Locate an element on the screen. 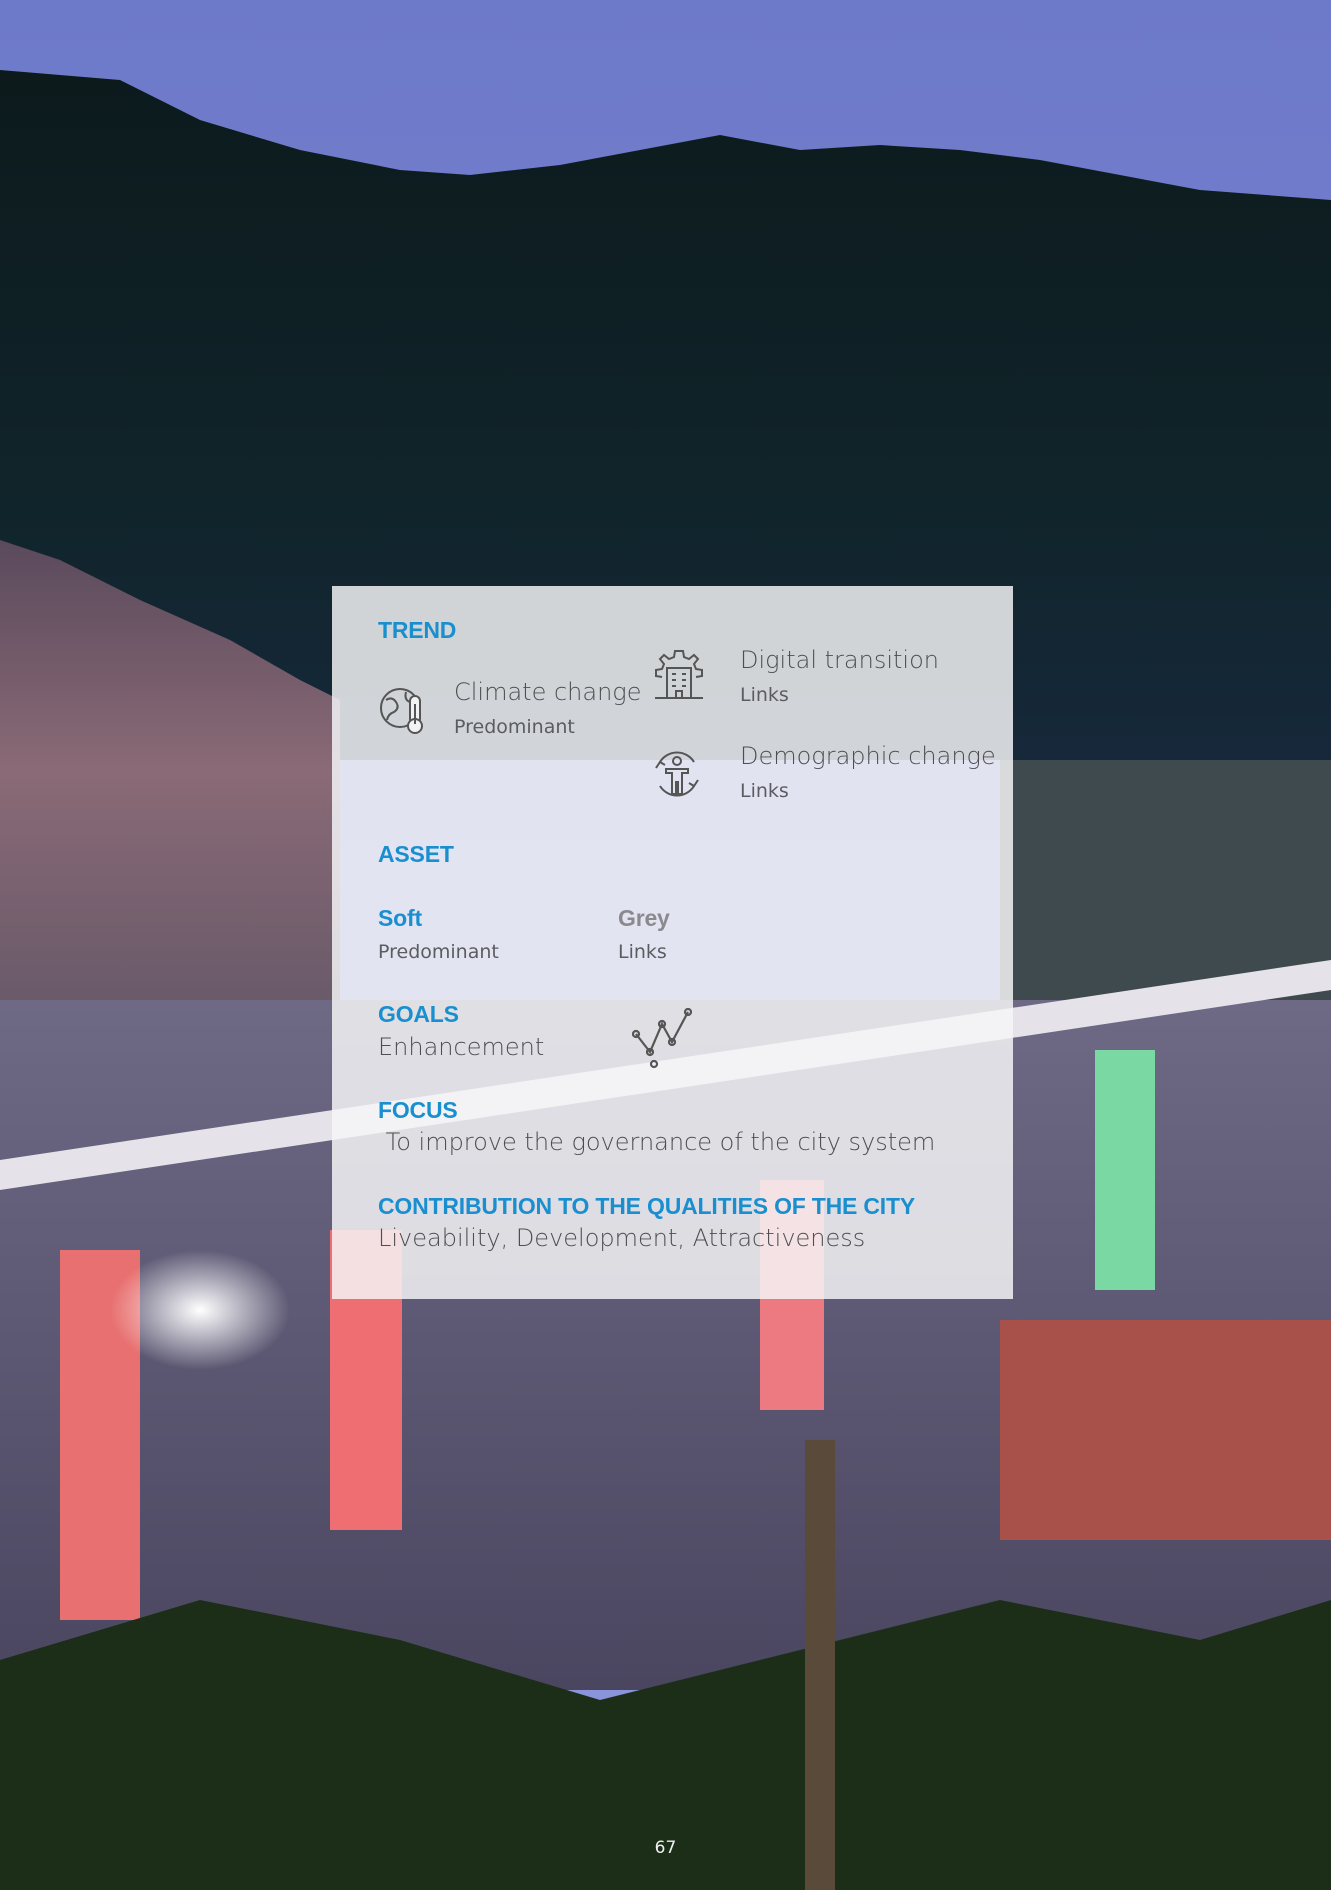 The width and height of the screenshot is (1331, 1890). goals-heading: GOALS is located at coordinates (418, 1014).